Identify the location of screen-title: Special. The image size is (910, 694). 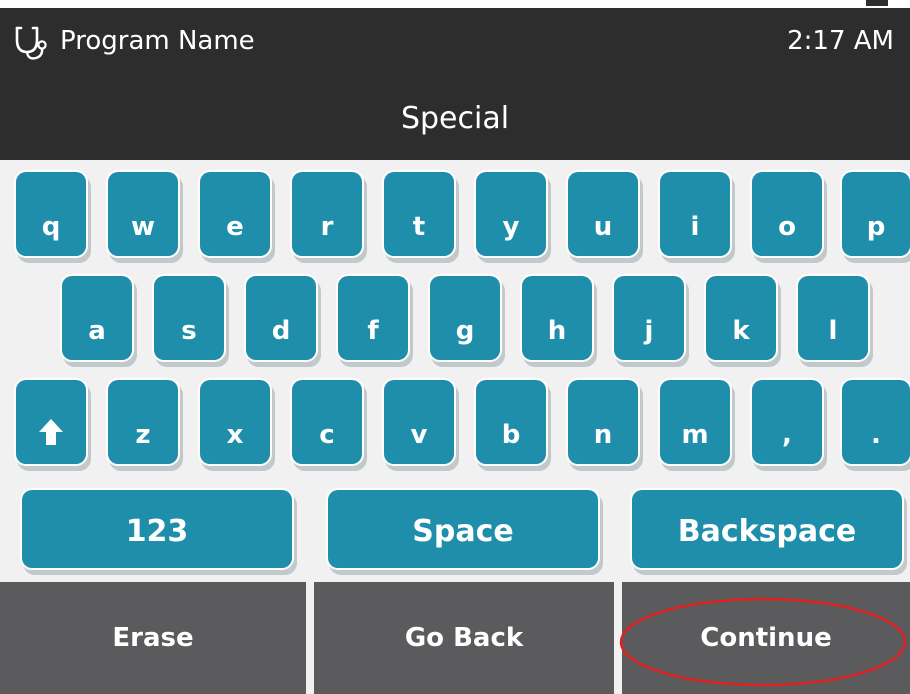
(455, 118).